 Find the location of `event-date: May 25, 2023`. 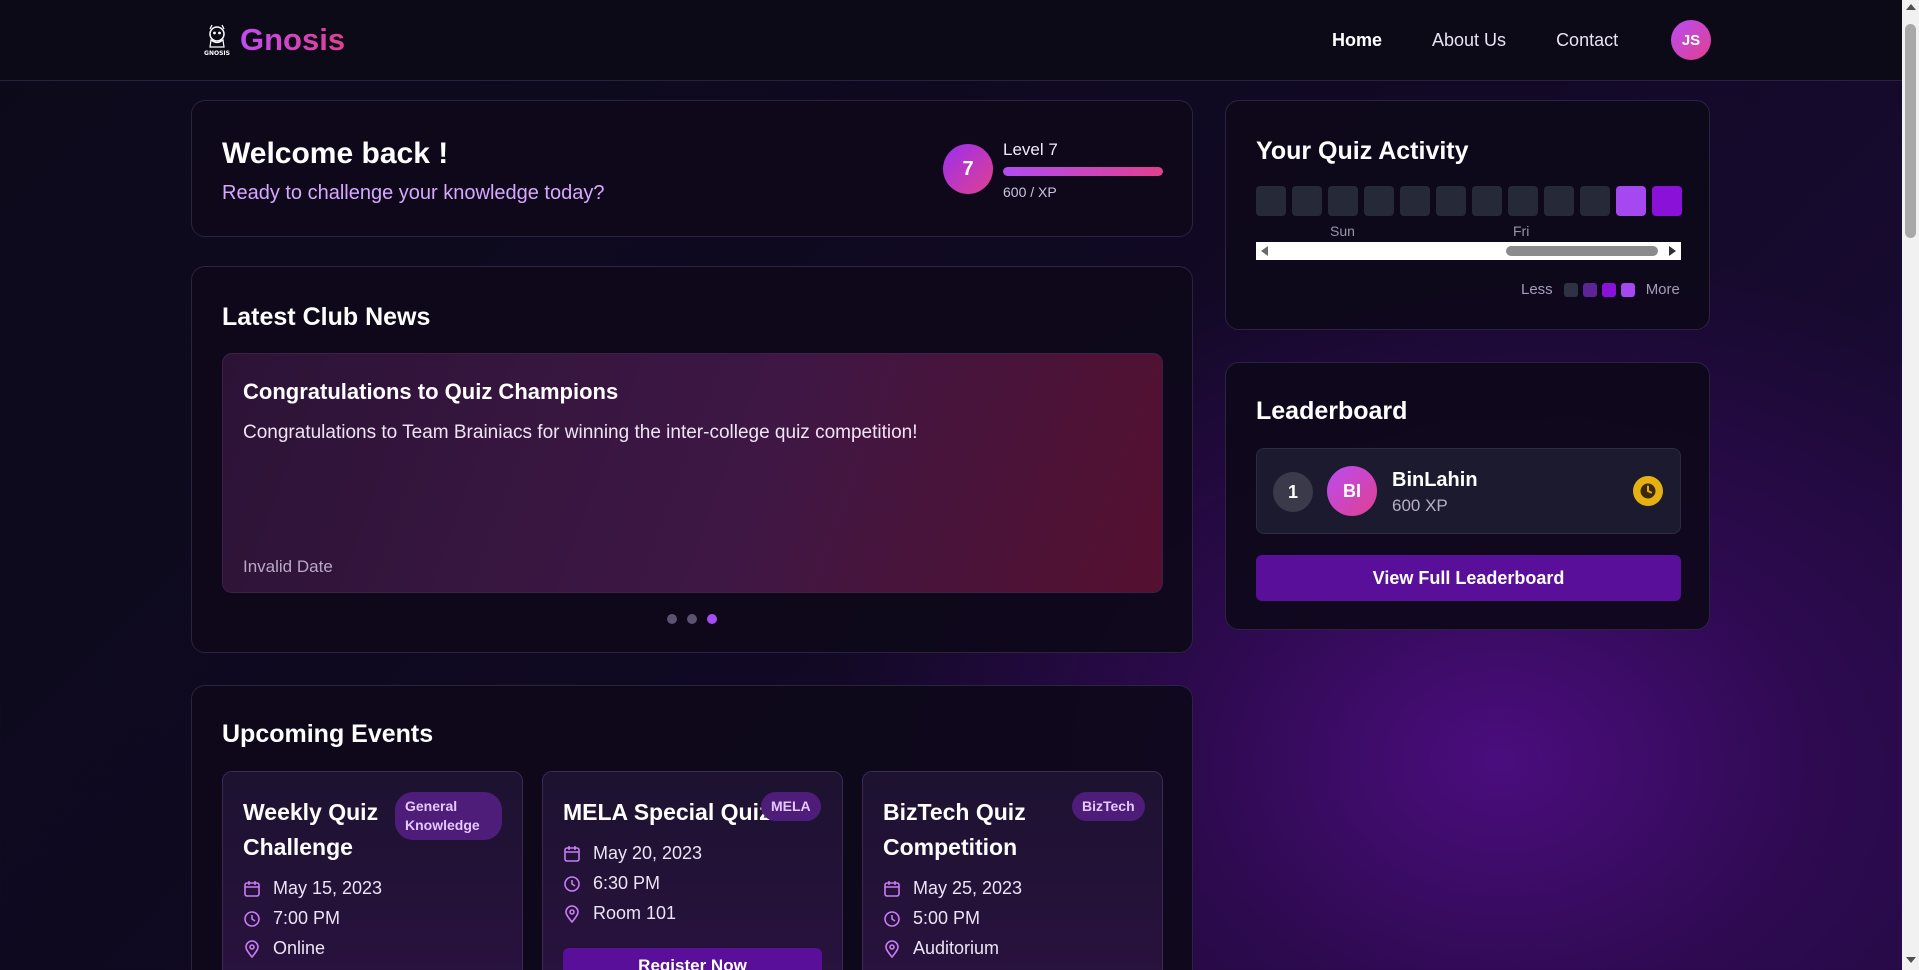

event-date: May 25, 2023 is located at coordinates (968, 888).